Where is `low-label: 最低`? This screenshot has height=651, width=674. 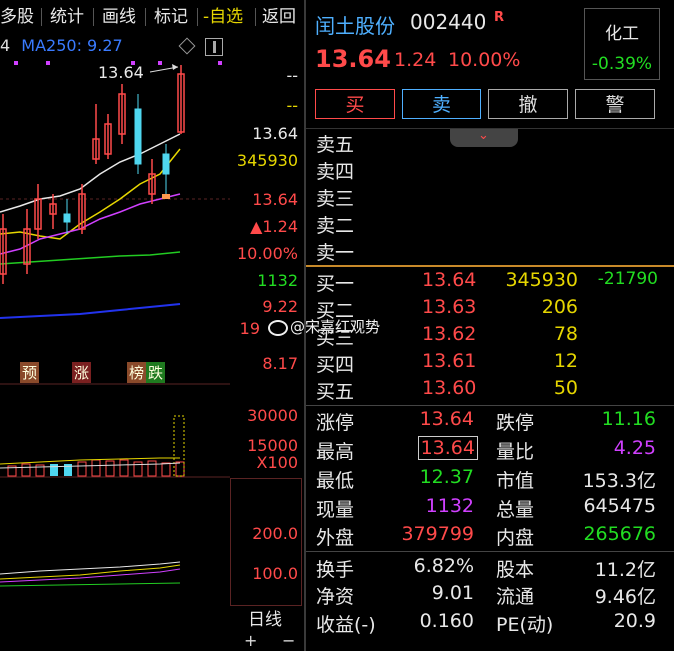
low-label: 最低 is located at coordinates (335, 481).